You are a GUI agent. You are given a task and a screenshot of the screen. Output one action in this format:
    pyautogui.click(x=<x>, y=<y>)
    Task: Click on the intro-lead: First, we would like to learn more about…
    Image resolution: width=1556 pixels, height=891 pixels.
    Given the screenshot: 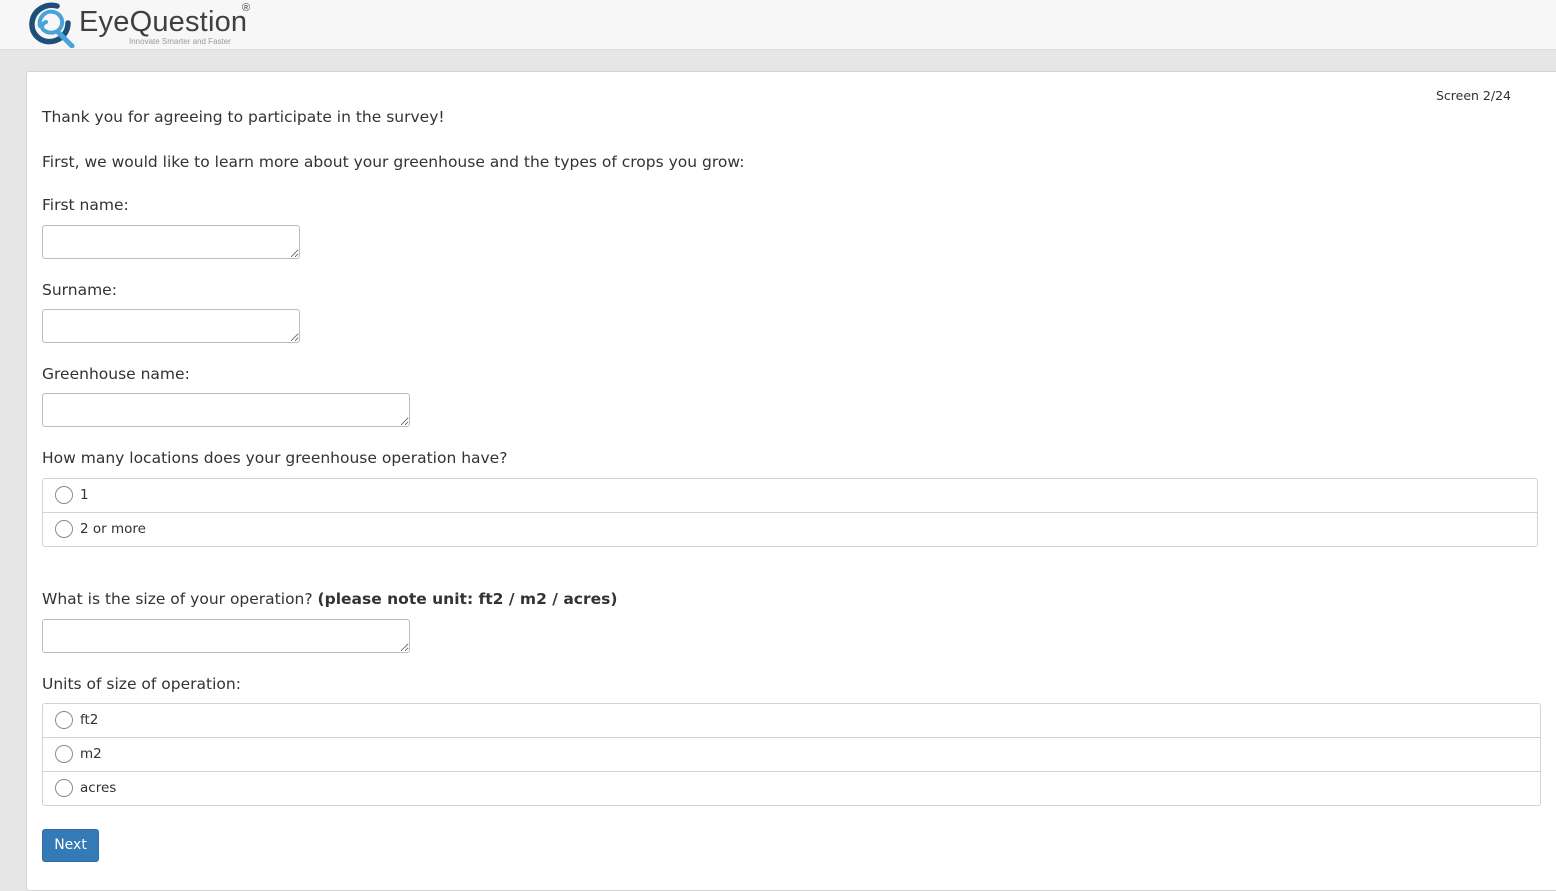 What is the action you would take?
    pyautogui.click(x=393, y=162)
    